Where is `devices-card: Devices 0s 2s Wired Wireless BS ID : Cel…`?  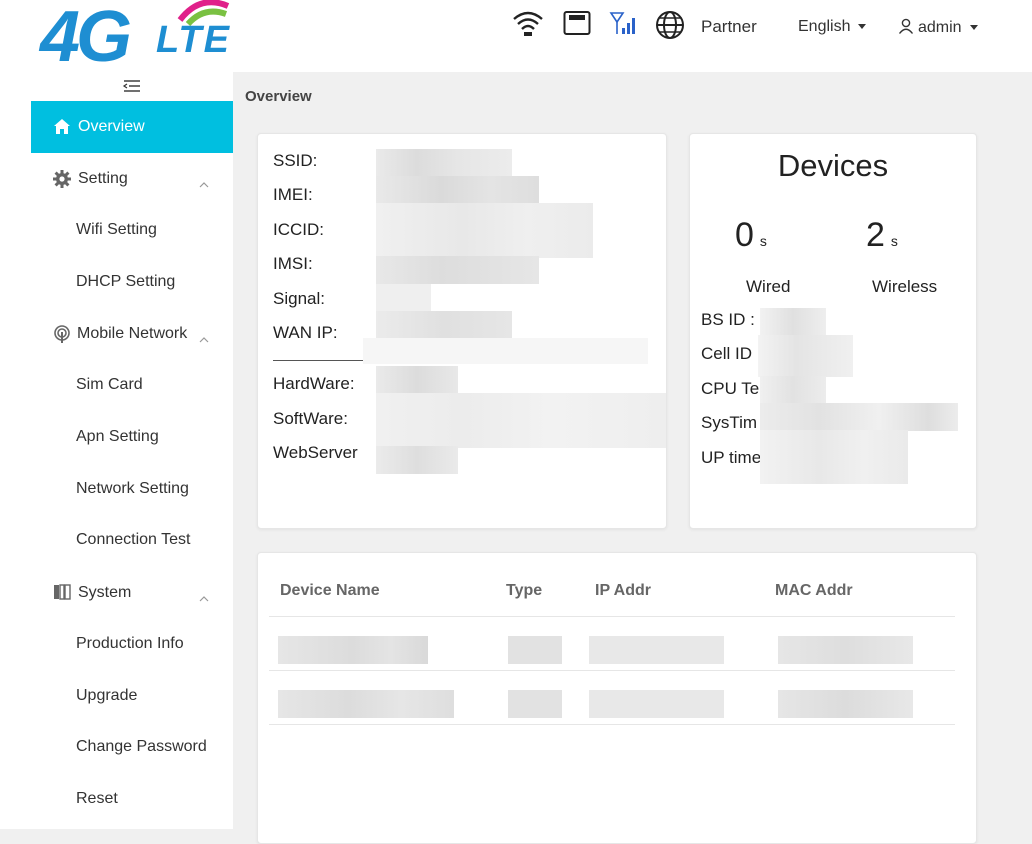 devices-card: Devices 0s 2s Wired Wireless BS ID : Cel… is located at coordinates (833, 331).